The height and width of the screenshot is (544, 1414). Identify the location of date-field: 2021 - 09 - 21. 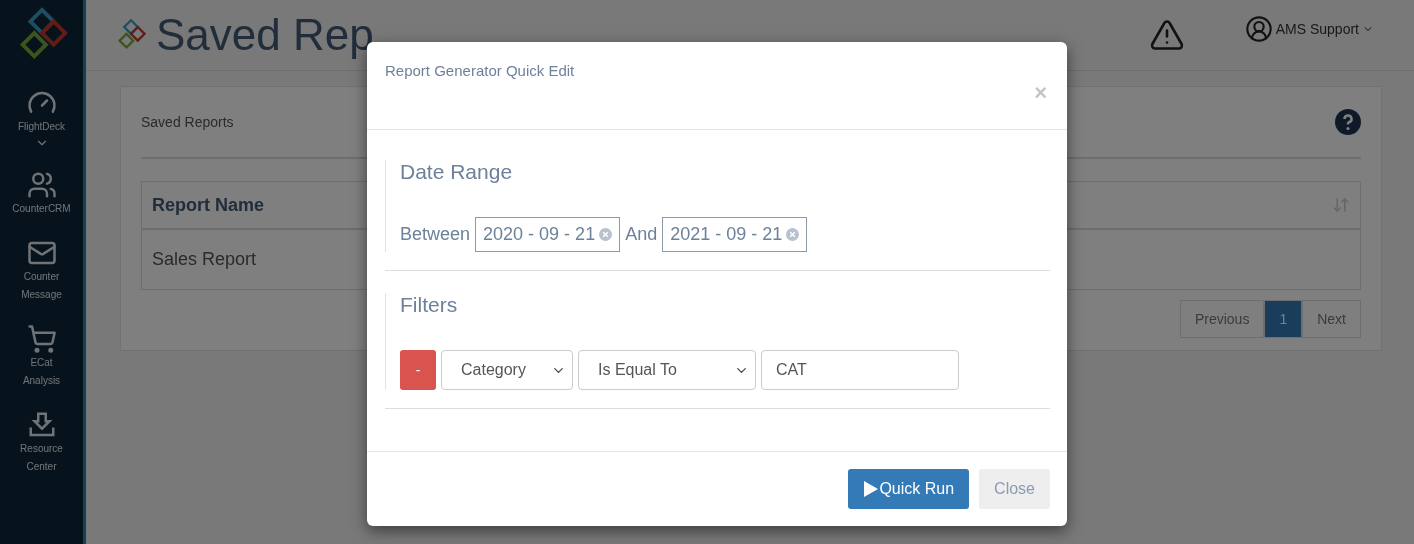
(735, 234).